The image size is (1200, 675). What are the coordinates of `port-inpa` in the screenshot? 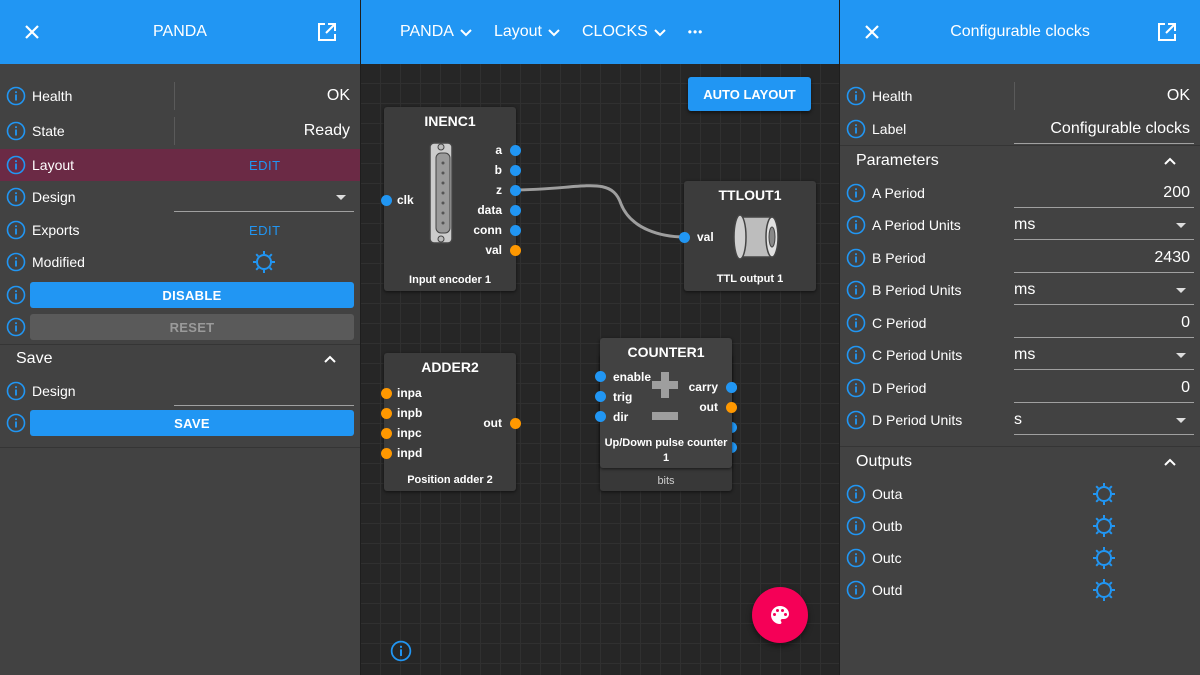 It's located at (386, 393).